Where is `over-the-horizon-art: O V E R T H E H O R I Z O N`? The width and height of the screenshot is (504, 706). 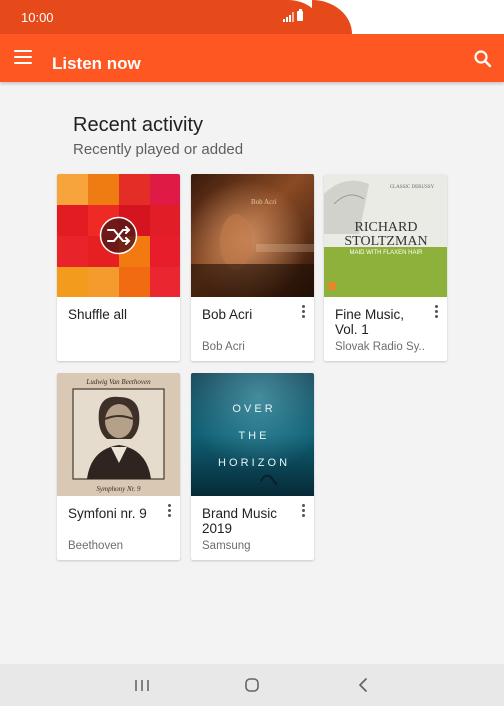 over-the-horizon-art: O V E R T H E H O R I Z O N is located at coordinates (252, 434).